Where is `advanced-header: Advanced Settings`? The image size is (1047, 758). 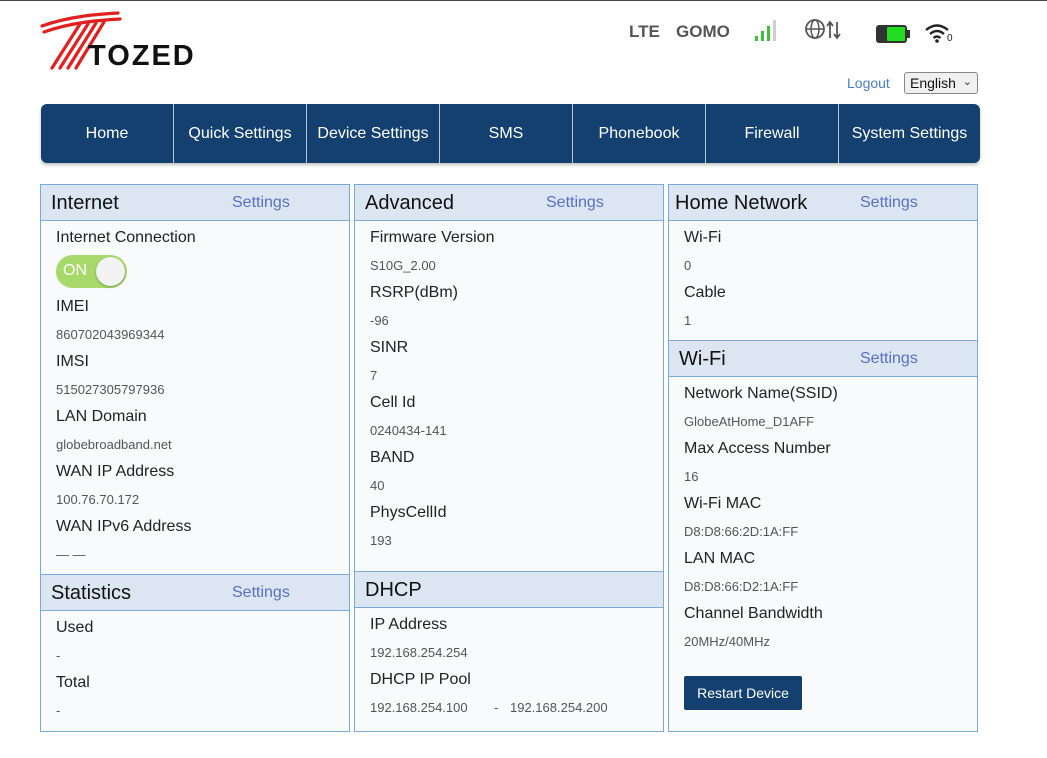
advanced-header: Advanced Settings is located at coordinates (509, 203).